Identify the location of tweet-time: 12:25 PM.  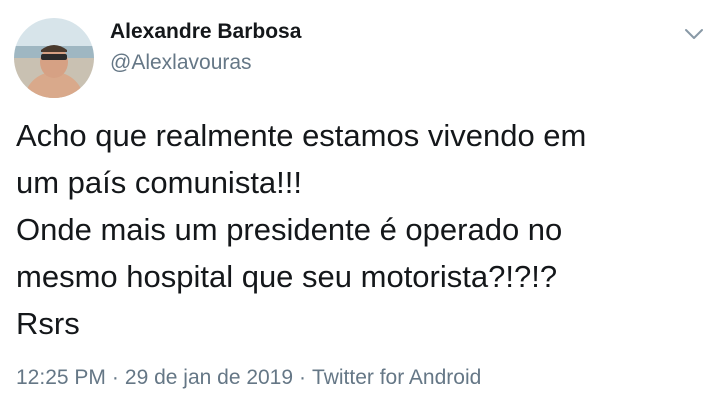
(61, 377).